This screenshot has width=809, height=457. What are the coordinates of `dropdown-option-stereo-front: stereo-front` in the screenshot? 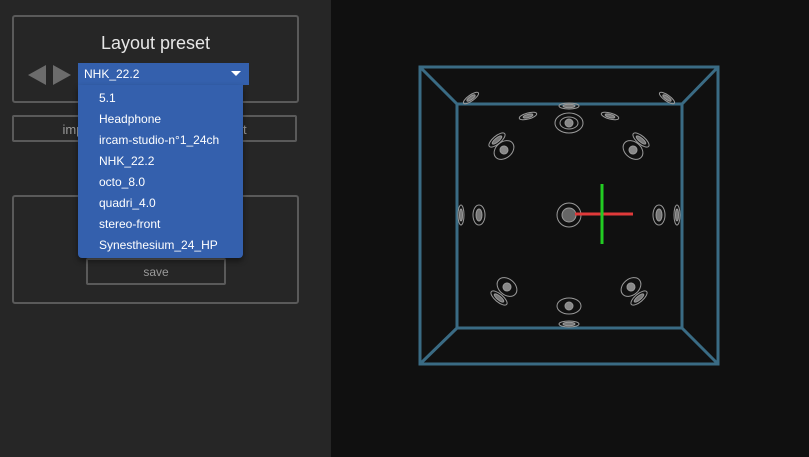 It's located at (160, 224).